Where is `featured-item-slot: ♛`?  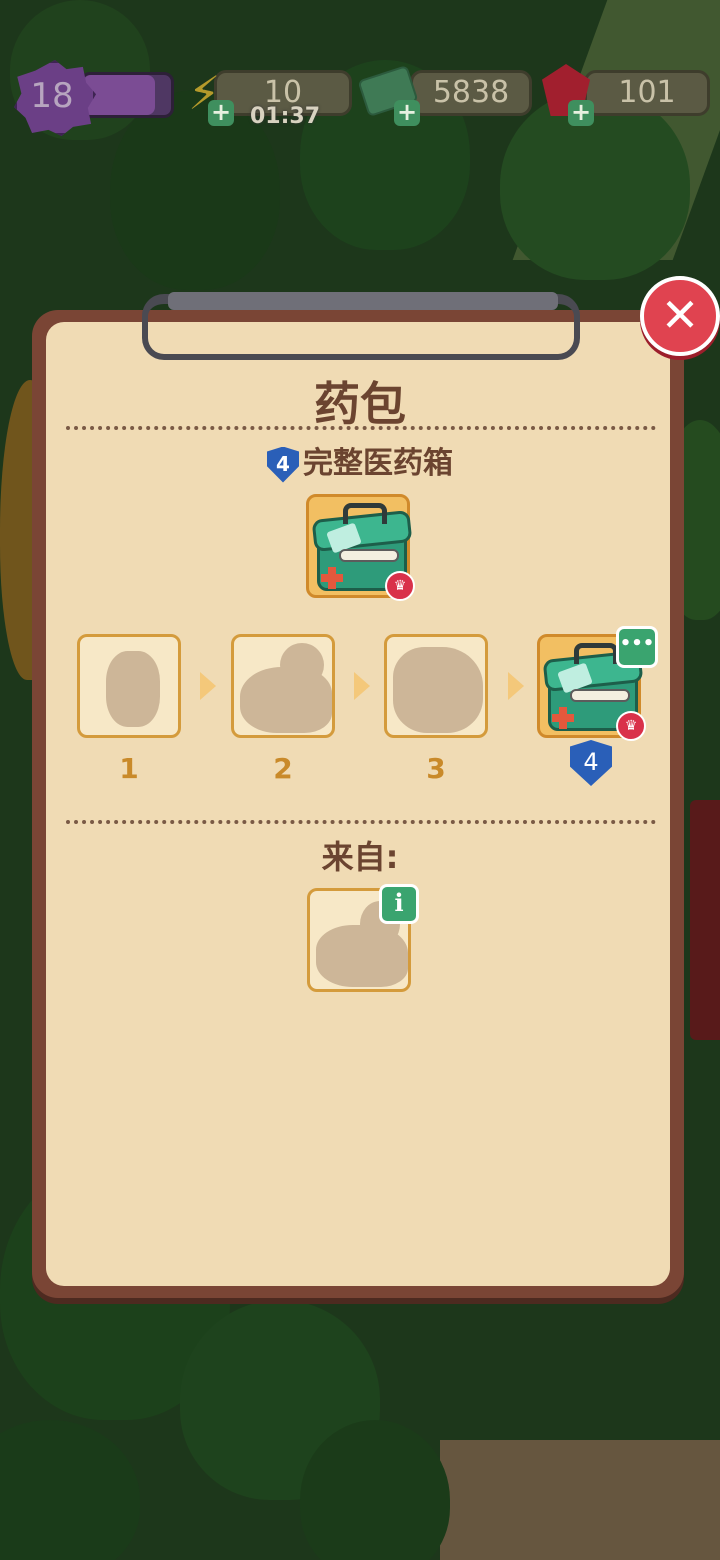 featured-item-slot: ♛ is located at coordinates (360, 547).